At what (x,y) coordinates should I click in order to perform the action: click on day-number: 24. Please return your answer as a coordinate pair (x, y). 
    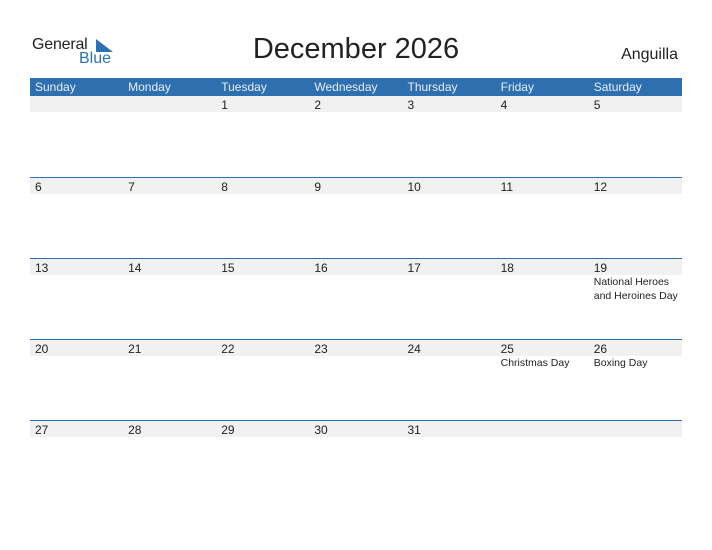
    Looking at the image, I should click on (414, 349).